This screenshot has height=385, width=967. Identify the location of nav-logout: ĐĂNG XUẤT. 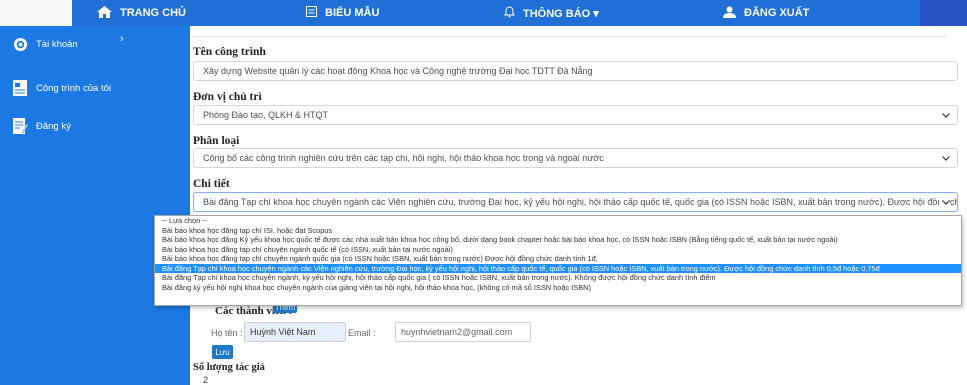
(766, 13).